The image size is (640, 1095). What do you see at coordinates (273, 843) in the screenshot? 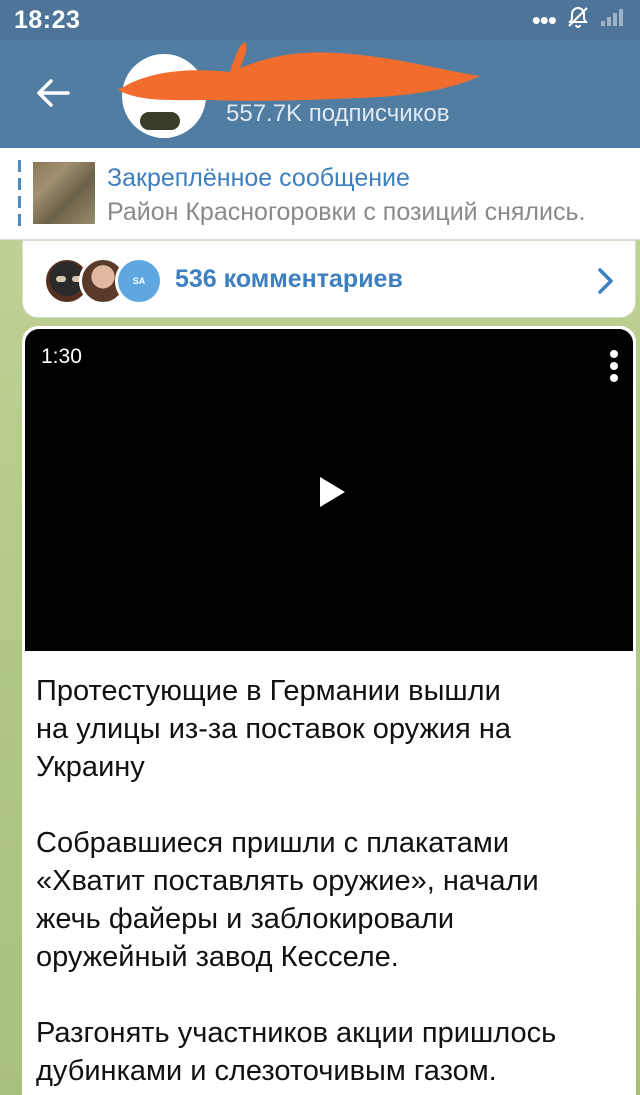
I see `post-line: Собравшиеся пришли с плакатами` at bounding box center [273, 843].